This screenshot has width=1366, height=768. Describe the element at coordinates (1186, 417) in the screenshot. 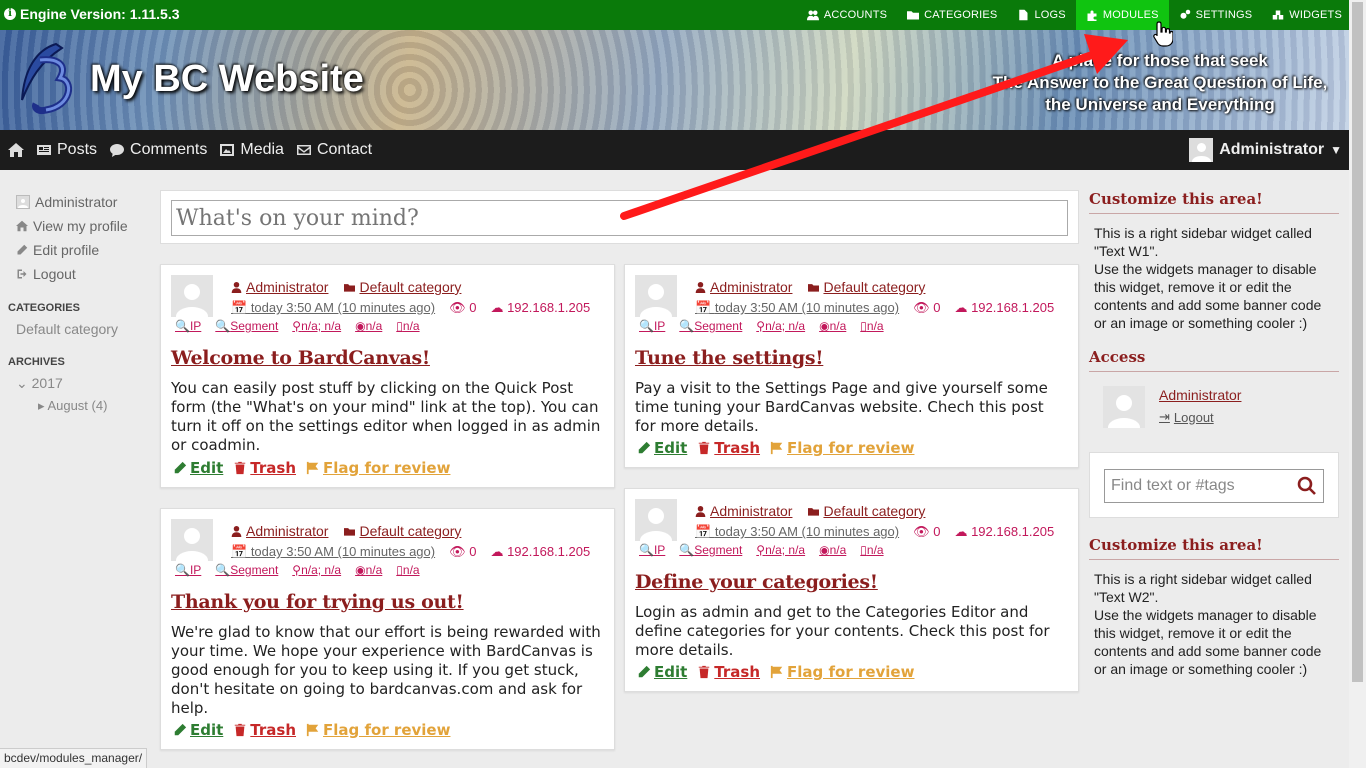

I see `access-logout-link: ⇥ Logout` at that location.